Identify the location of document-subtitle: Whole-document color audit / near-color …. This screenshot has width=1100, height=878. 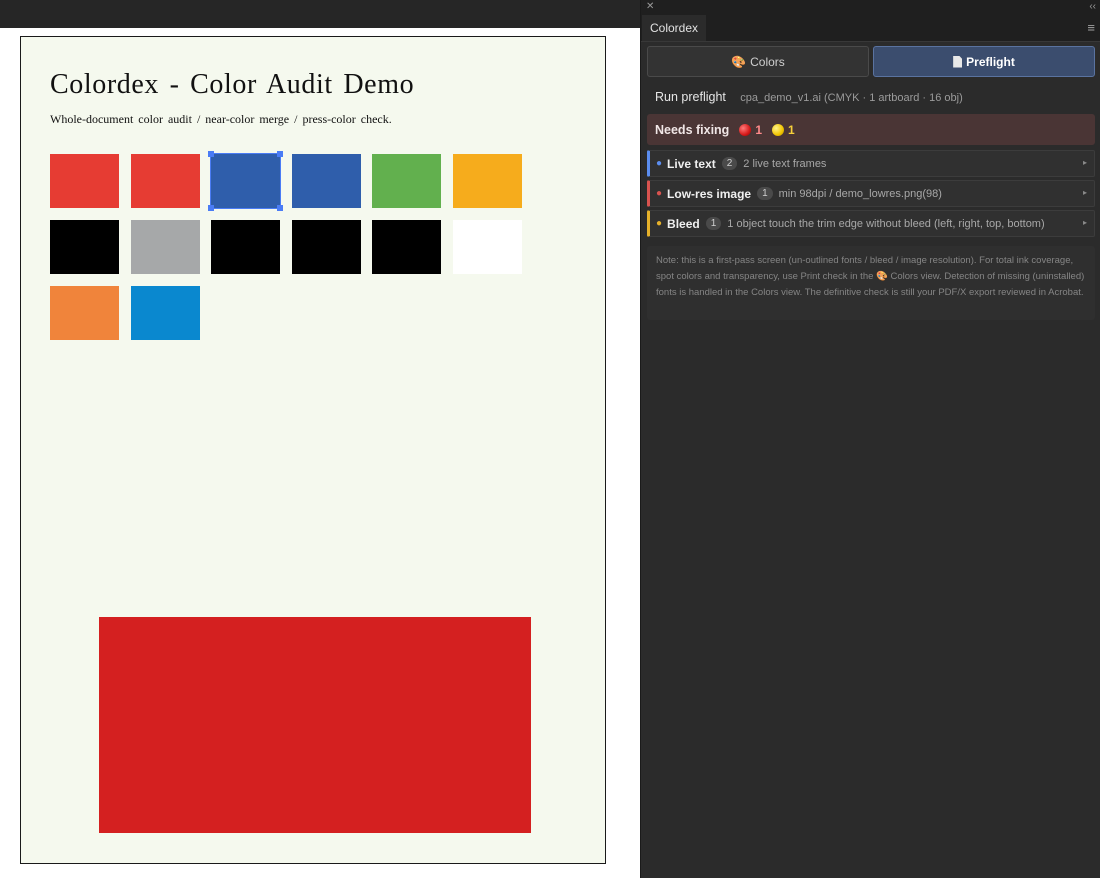
(221, 119).